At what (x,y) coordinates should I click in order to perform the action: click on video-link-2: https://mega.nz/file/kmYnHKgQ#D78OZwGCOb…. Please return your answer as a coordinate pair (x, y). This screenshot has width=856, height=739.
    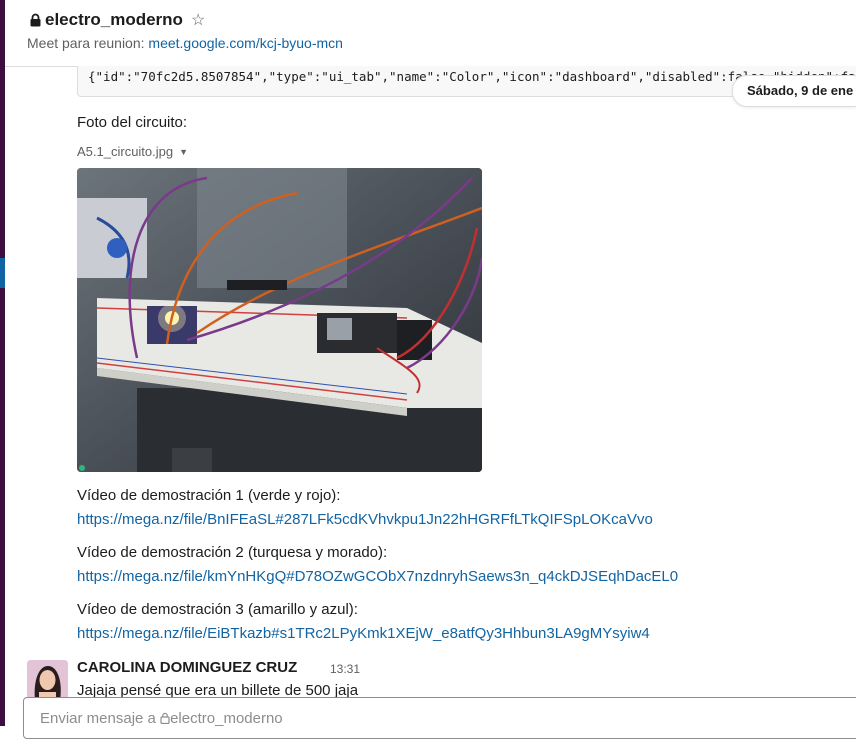
    Looking at the image, I should click on (377, 576).